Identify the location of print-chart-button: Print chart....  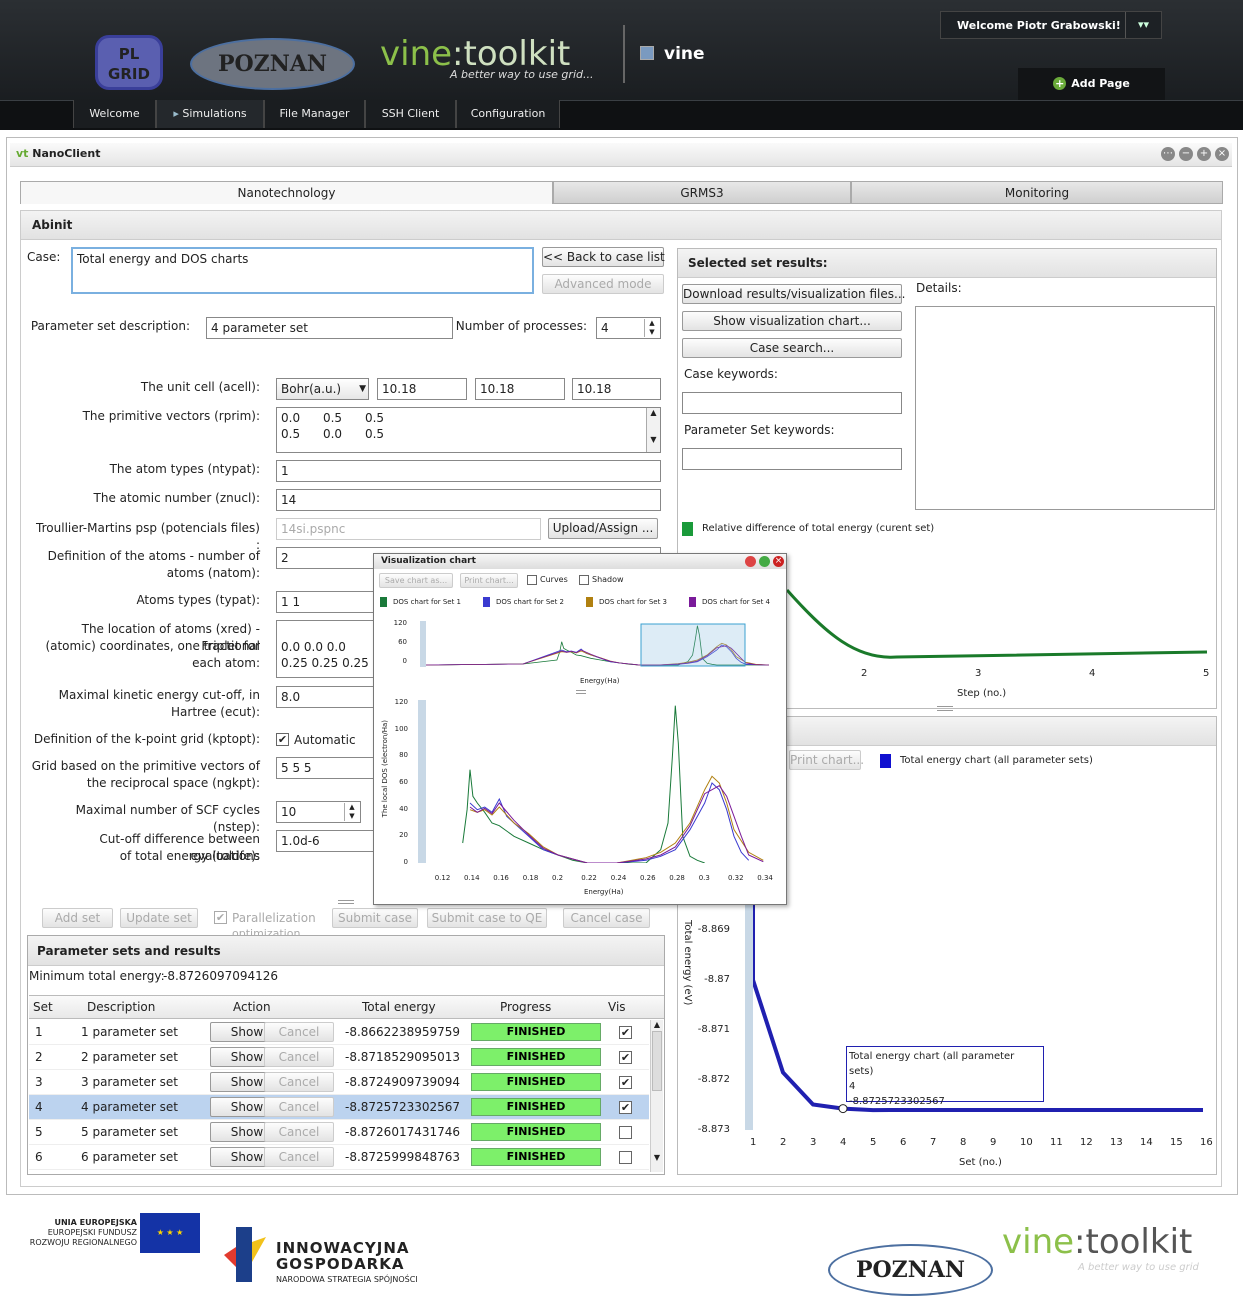
(826, 760).